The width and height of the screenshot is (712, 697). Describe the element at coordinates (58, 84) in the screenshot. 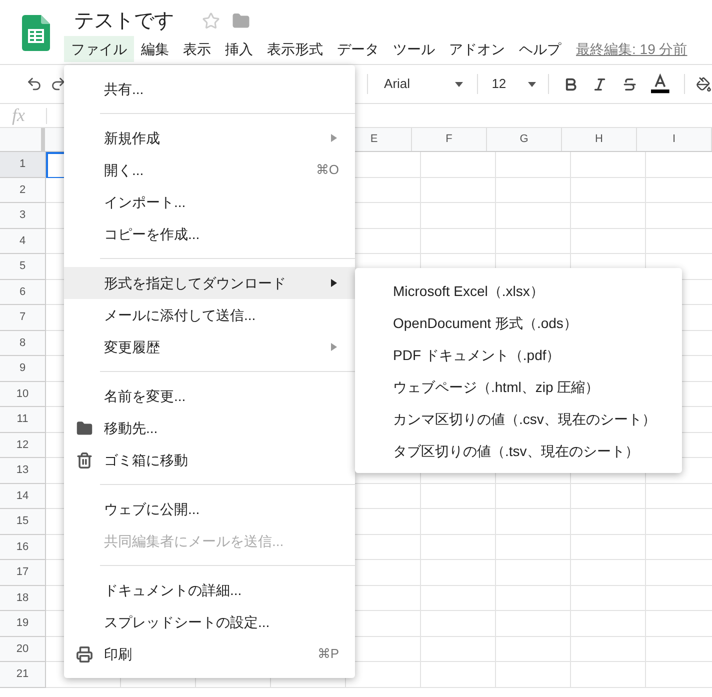

I see `redo-icon` at that location.